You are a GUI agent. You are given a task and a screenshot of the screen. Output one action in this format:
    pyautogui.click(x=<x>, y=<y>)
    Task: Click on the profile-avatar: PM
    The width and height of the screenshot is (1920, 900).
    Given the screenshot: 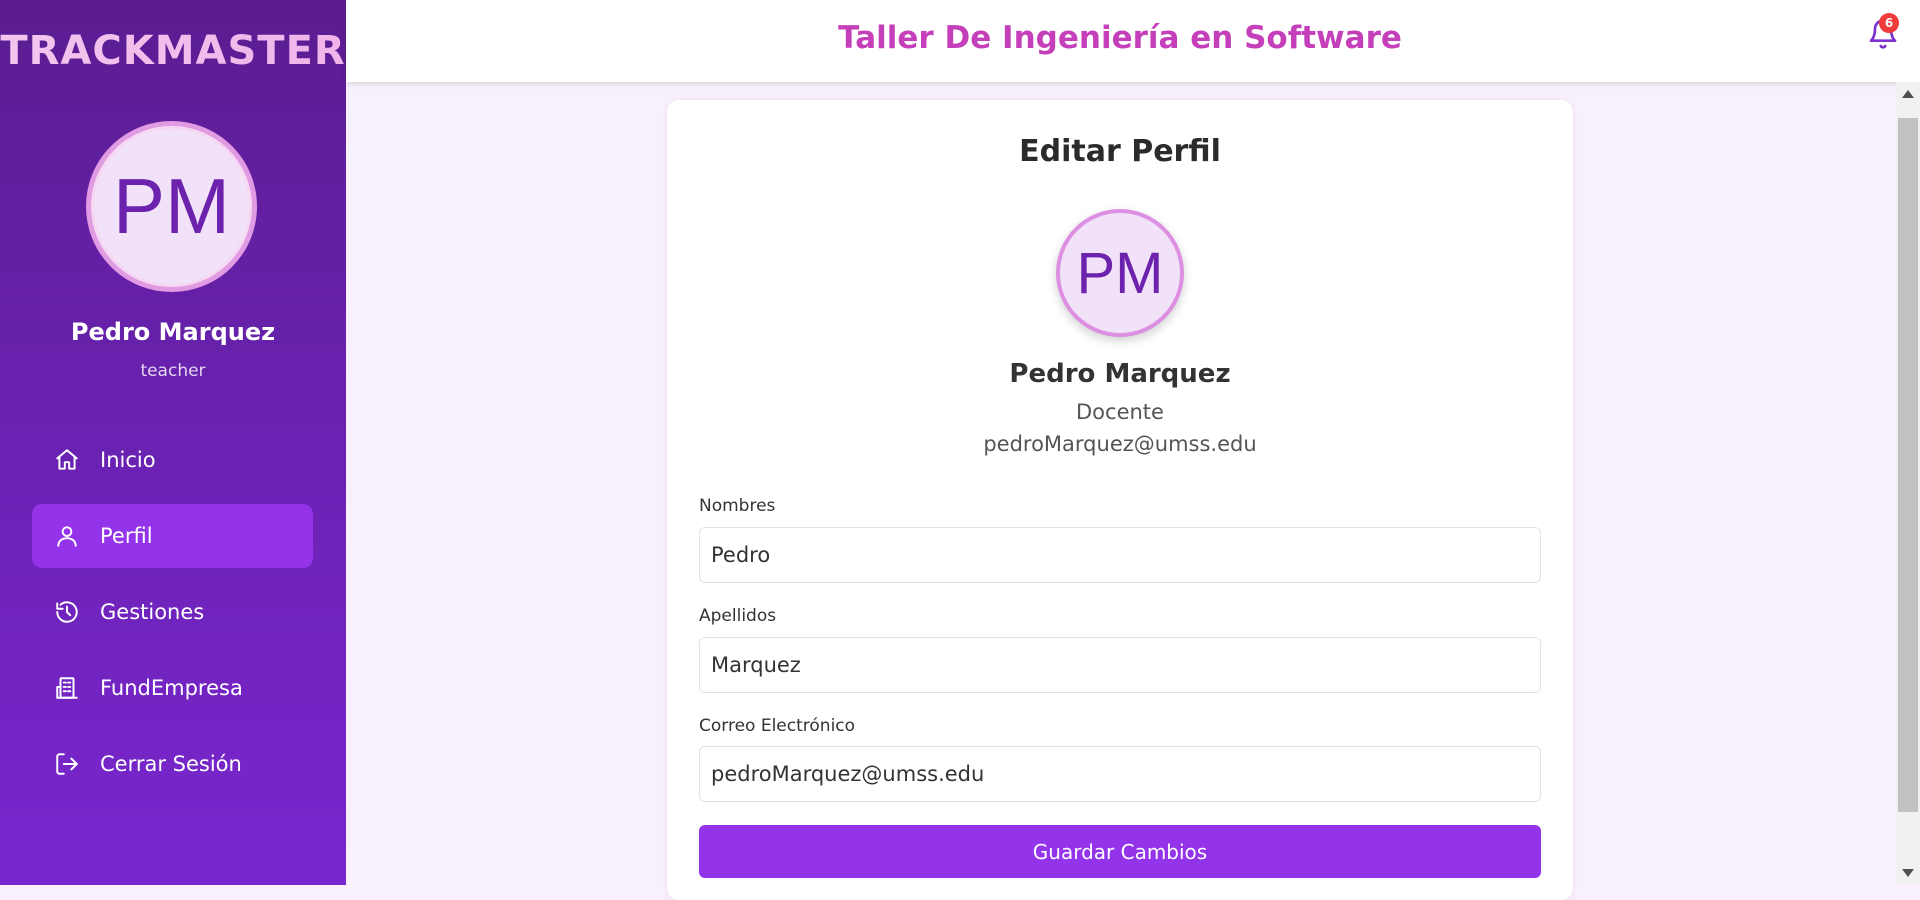 What is the action you would take?
    pyautogui.click(x=1120, y=273)
    